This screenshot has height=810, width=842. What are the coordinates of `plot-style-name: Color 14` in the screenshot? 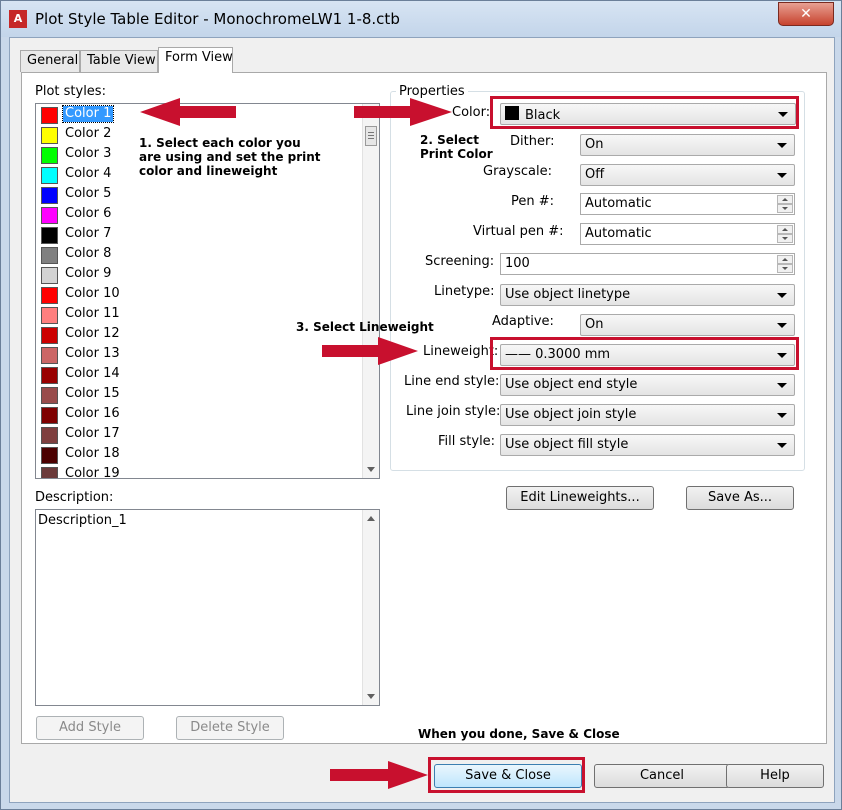 It's located at (92, 373).